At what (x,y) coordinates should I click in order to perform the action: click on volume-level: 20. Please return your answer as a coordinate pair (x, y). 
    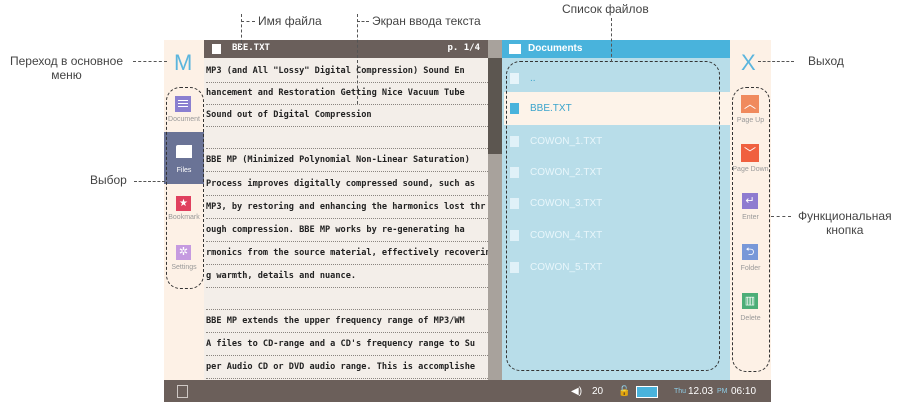
    Looking at the image, I should click on (598, 391).